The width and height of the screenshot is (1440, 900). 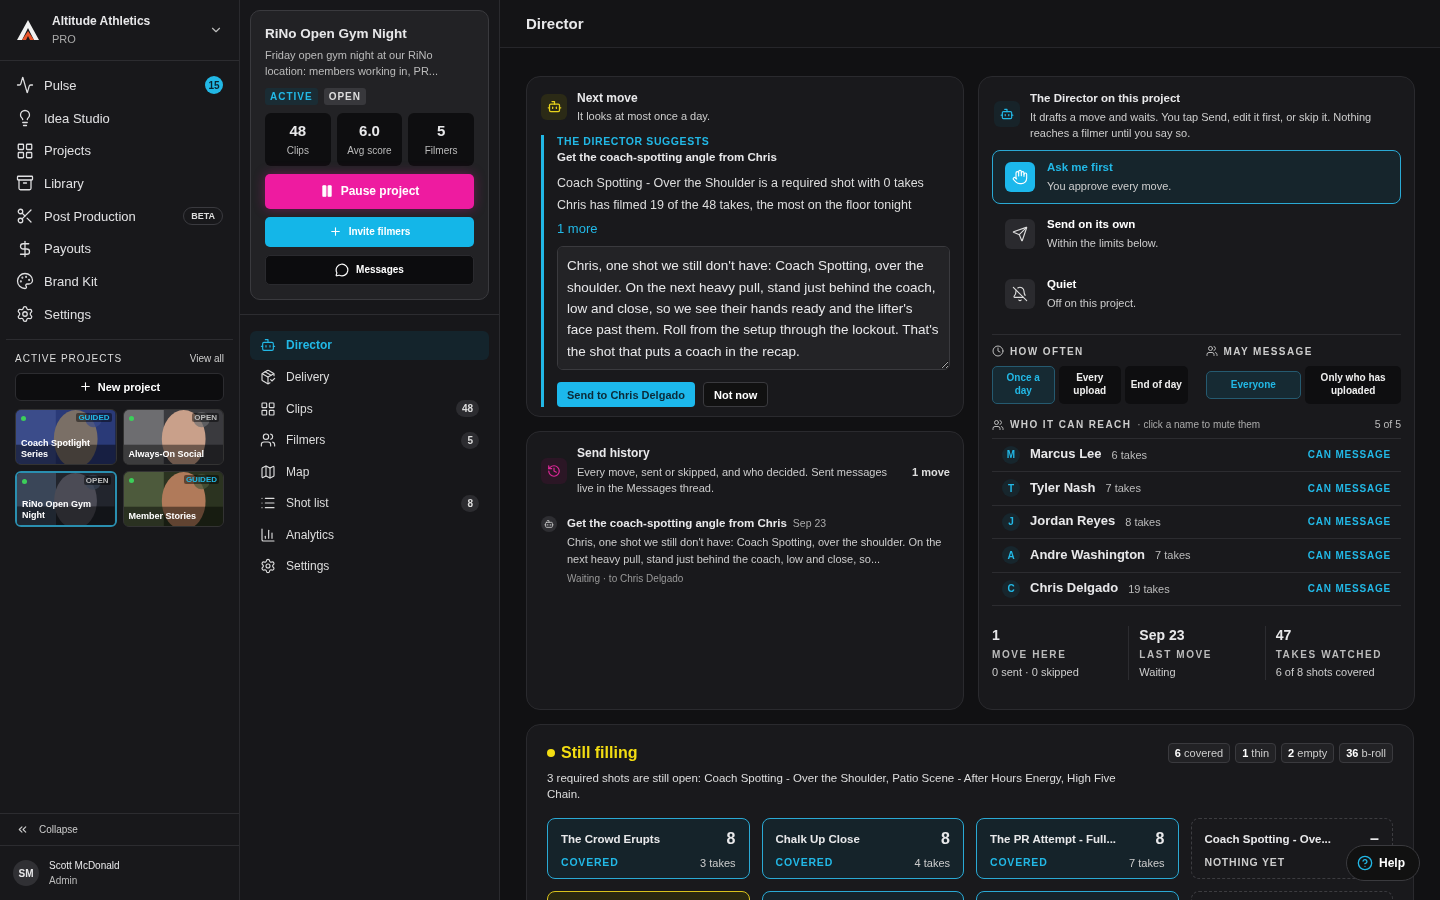 What do you see at coordinates (1162, 635) in the screenshot?
I see `stat-value: Sep 23` at bounding box center [1162, 635].